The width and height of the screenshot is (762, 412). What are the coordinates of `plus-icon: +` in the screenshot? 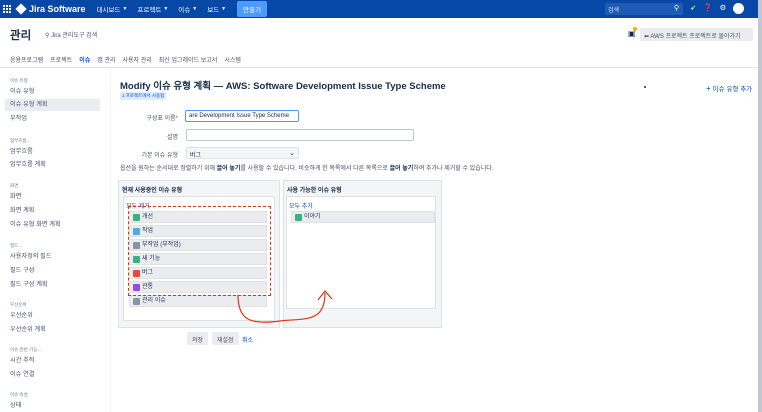 It's located at (708, 88).